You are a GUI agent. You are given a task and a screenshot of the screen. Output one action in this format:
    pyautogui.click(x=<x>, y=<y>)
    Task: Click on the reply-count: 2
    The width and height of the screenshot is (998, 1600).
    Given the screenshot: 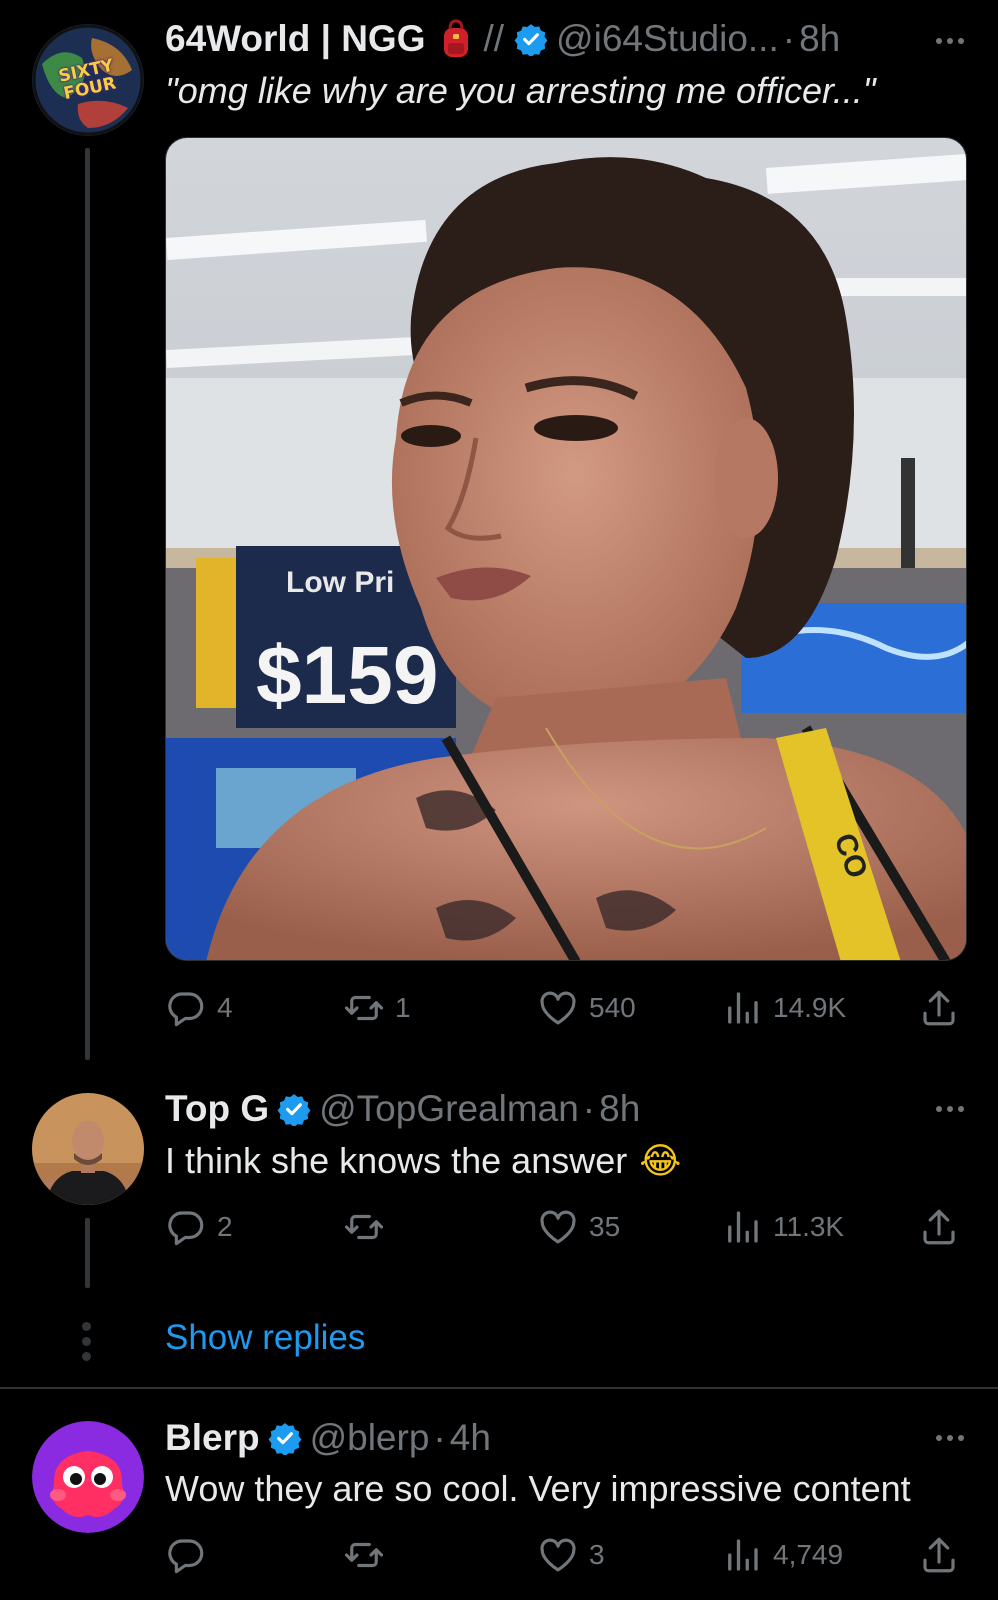 What is the action you would take?
    pyautogui.click(x=225, y=1226)
    